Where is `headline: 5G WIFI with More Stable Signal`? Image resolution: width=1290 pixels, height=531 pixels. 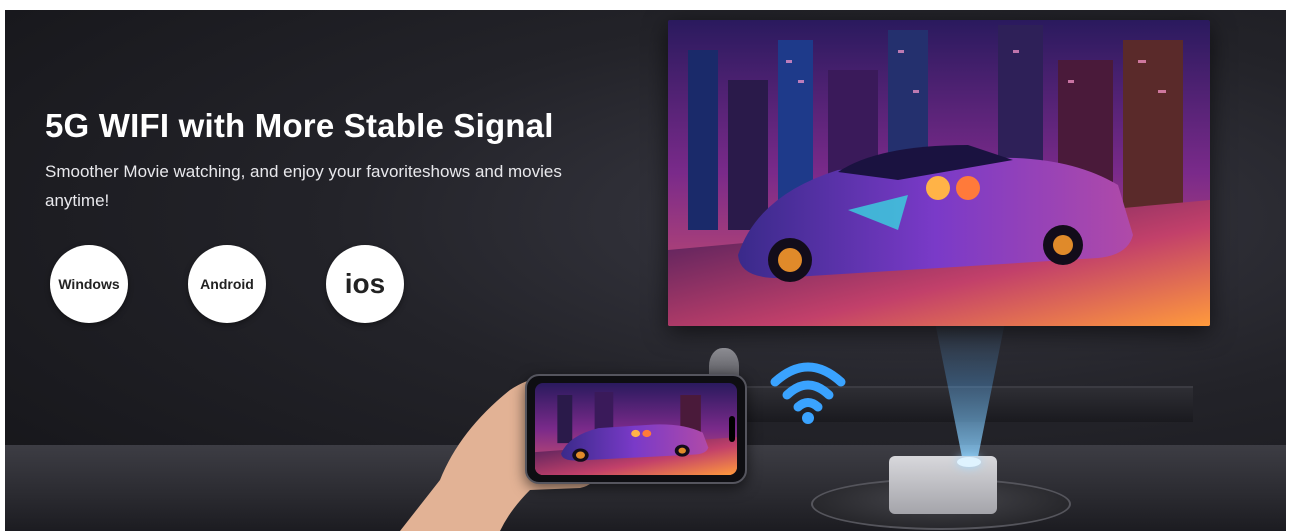 headline: 5G WIFI with More Stable Signal is located at coordinates (299, 125).